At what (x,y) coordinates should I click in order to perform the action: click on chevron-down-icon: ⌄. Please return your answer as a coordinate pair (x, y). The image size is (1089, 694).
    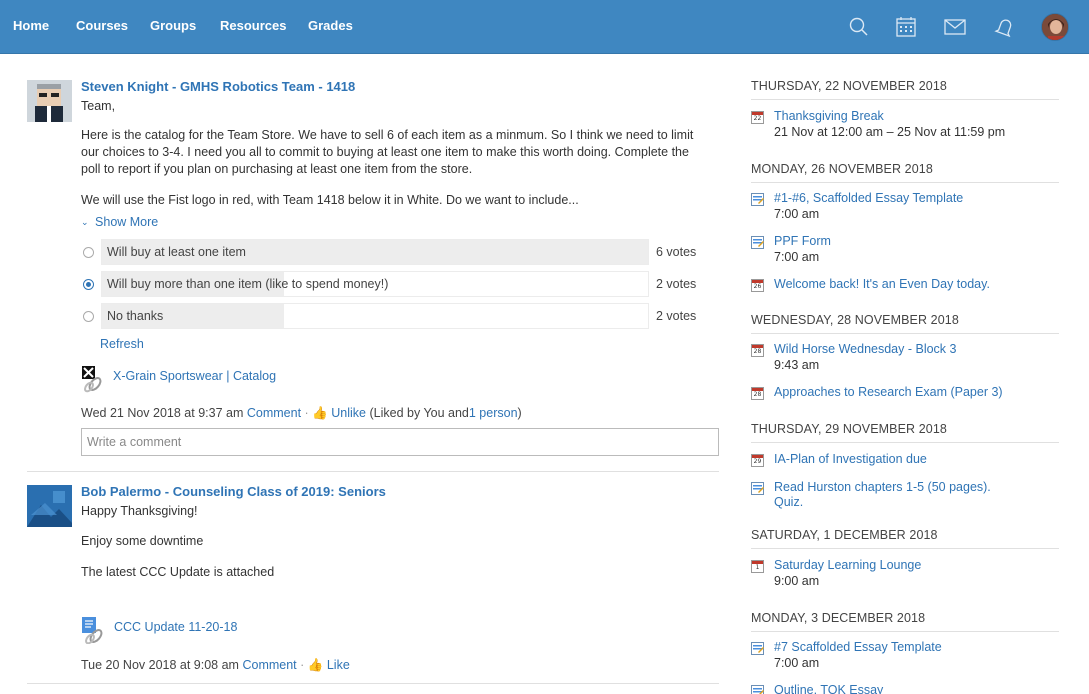
    Looking at the image, I should click on (85, 222).